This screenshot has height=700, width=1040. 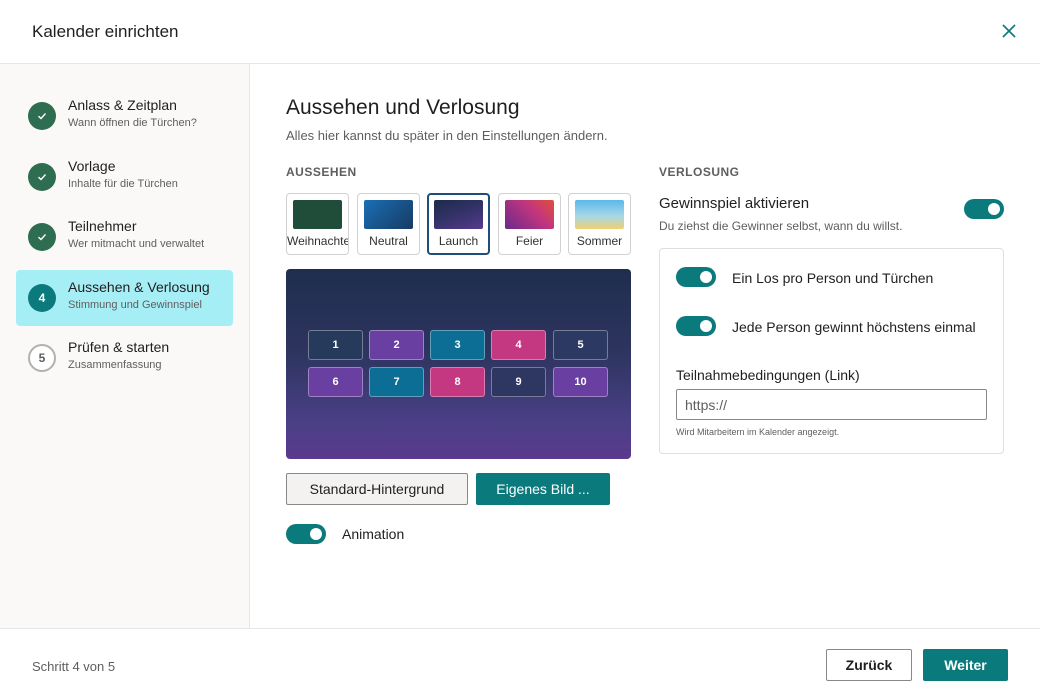 What do you see at coordinates (115, 365) in the screenshot?
I see `step-subtitle: Zusammenfassung` at bounding box center [115, 365].